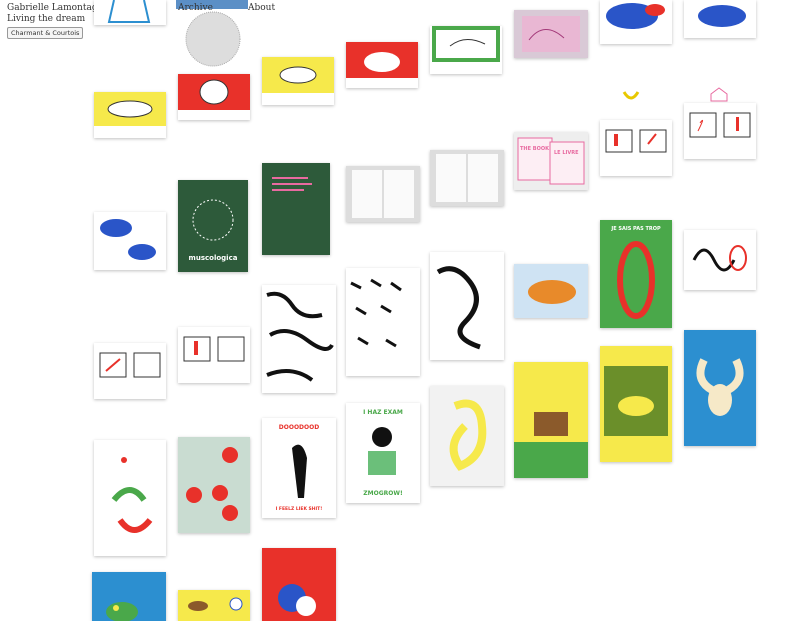  I want to click on thumbnail-slide-cards, so click(636, 148).